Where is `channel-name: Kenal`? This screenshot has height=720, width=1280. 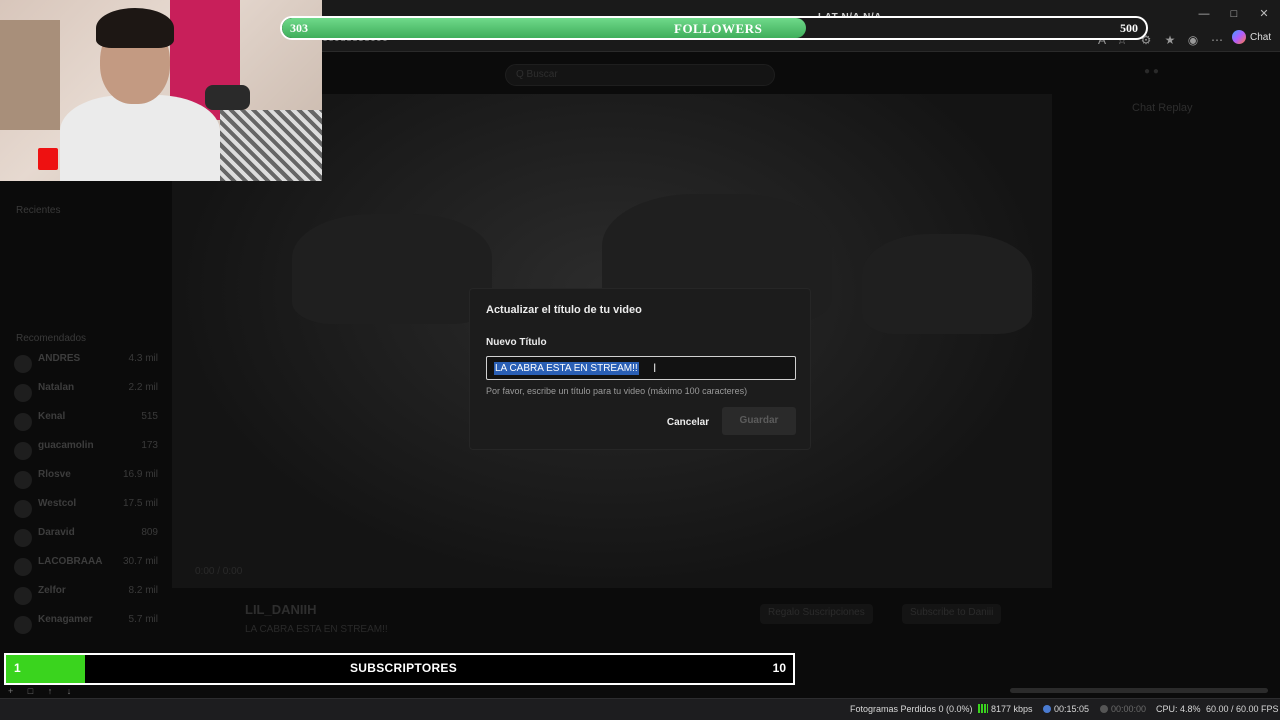
channel-name: Kenal is located at coordinates (52, 416).